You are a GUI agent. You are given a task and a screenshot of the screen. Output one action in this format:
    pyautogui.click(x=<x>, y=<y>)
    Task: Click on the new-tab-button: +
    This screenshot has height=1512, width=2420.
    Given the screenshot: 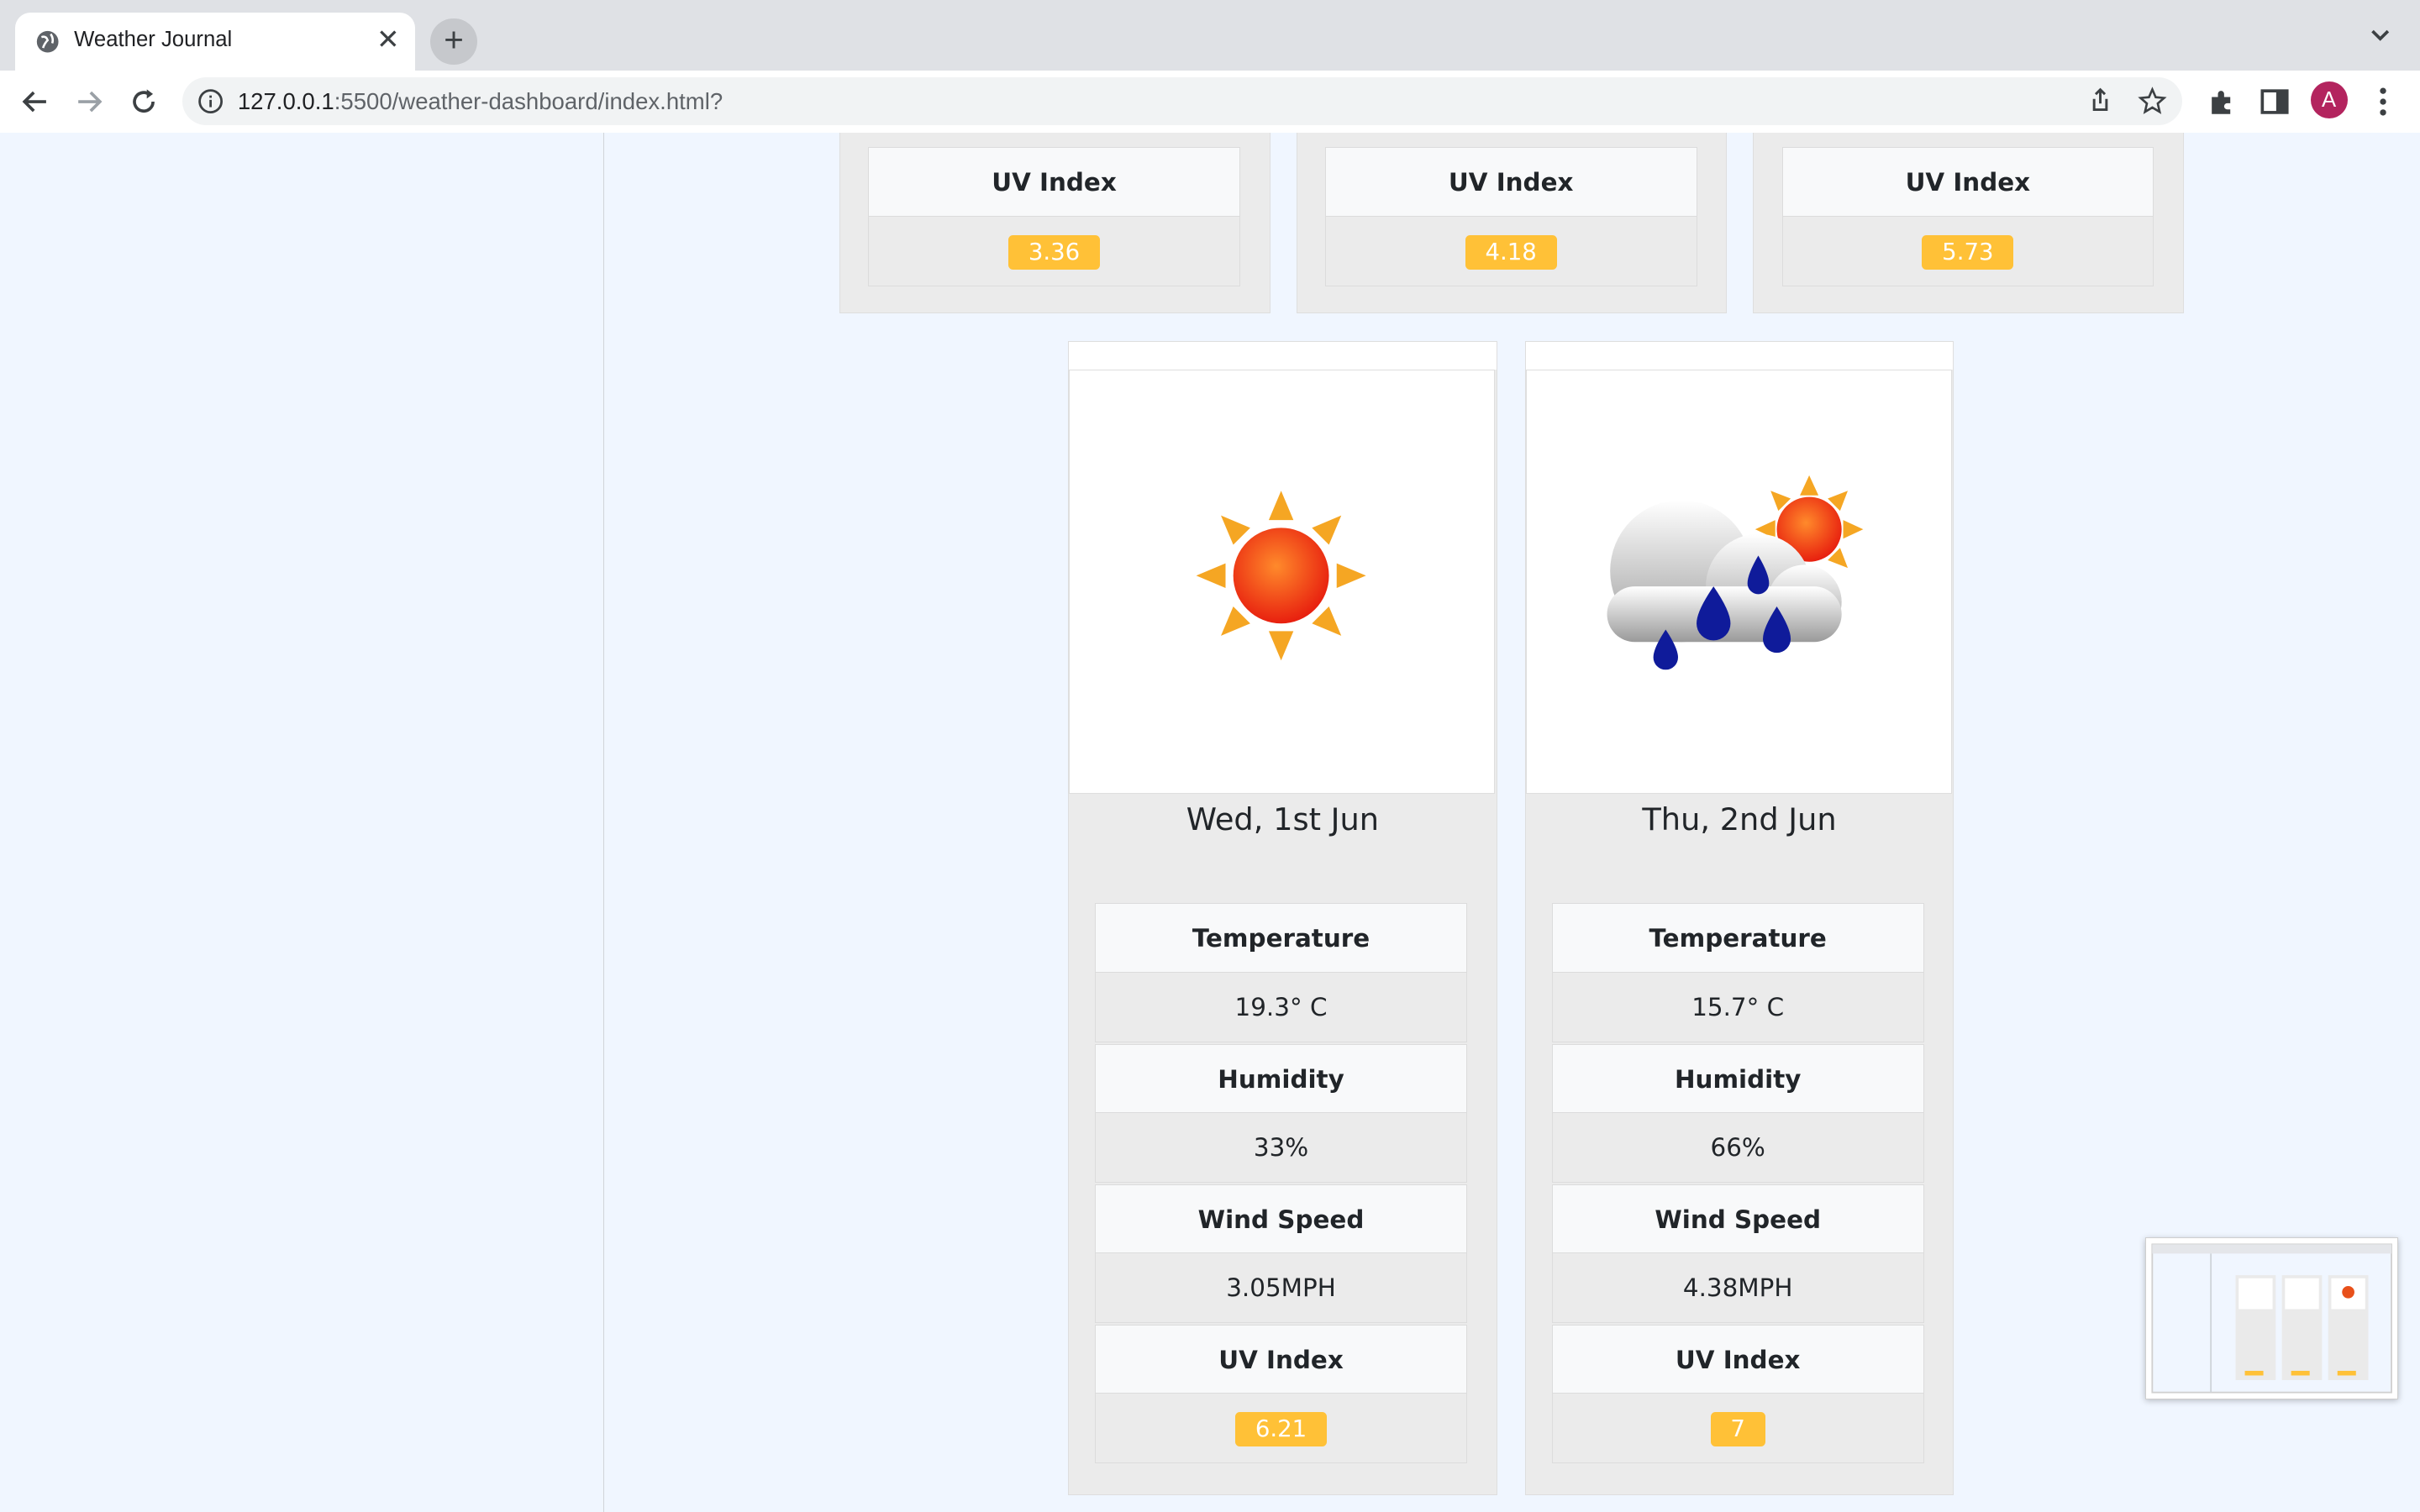 What is the action you would take?
    pyautogui.click(x=453, y=42)
    